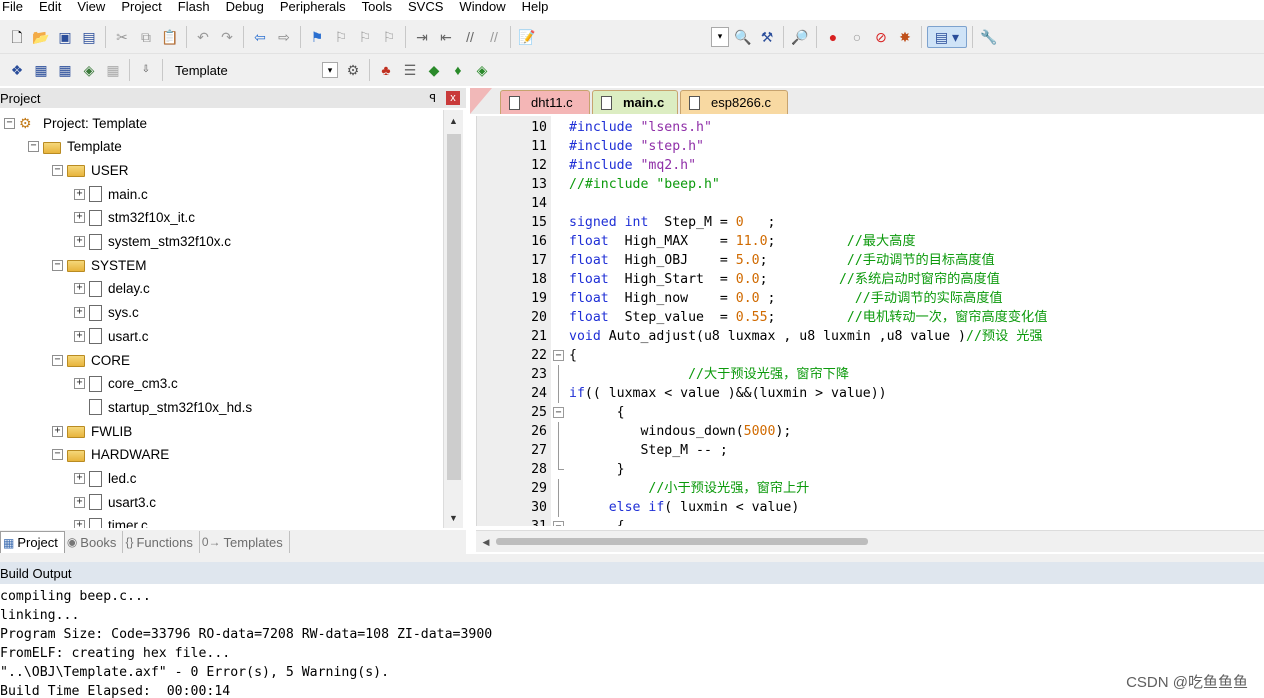 Image resolution: width=1264 pixels, height=698 pixels. Describe the element at coordinates (453, 98) in the screenshot. I see `close-icon: x` at that location.